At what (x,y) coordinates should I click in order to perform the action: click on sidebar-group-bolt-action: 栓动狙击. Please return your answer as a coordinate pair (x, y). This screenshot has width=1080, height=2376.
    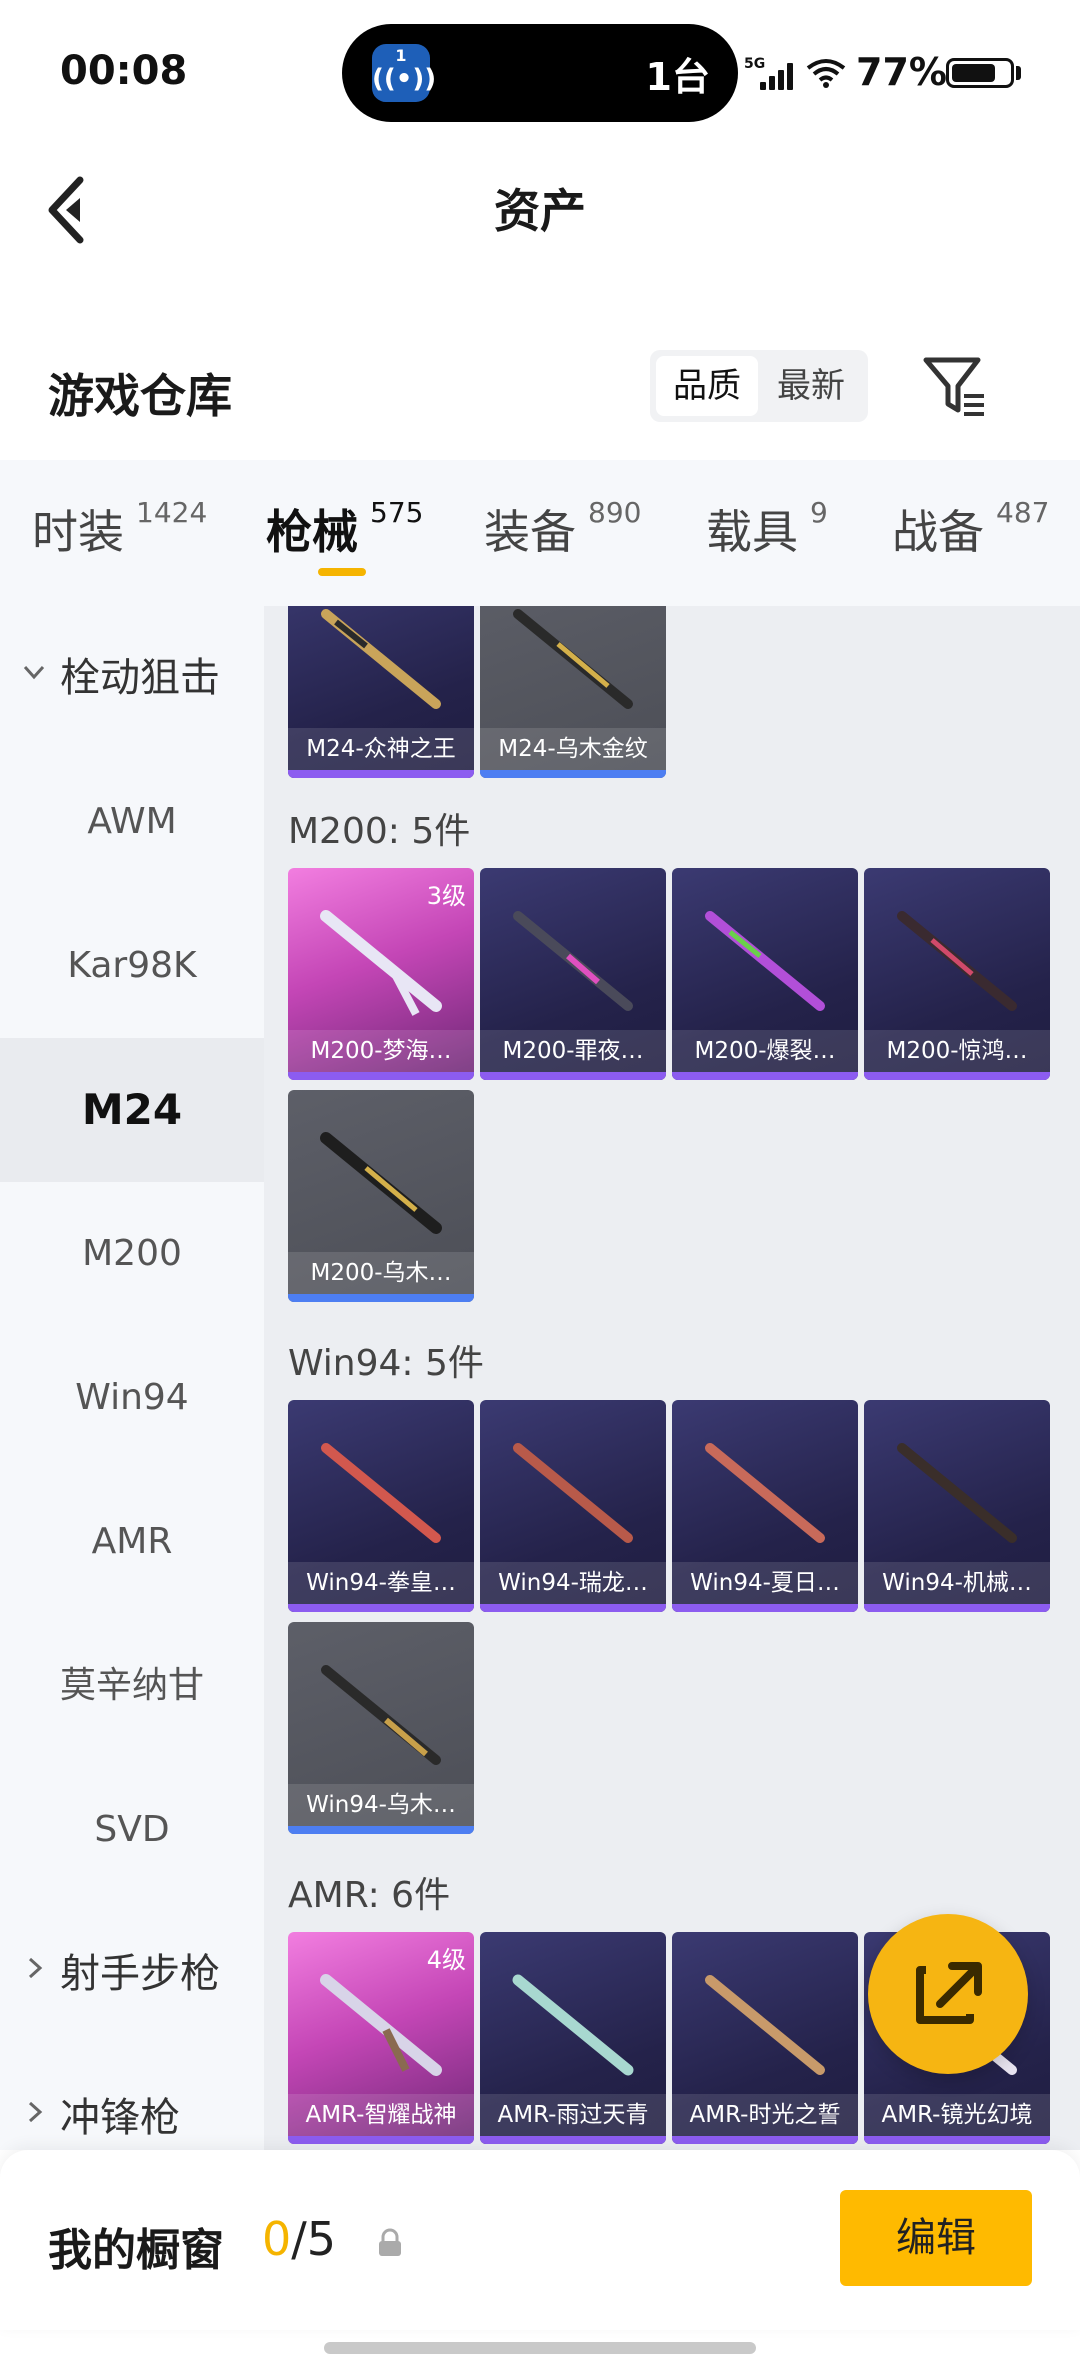
    Looking at the image, I should click on (132, 678).